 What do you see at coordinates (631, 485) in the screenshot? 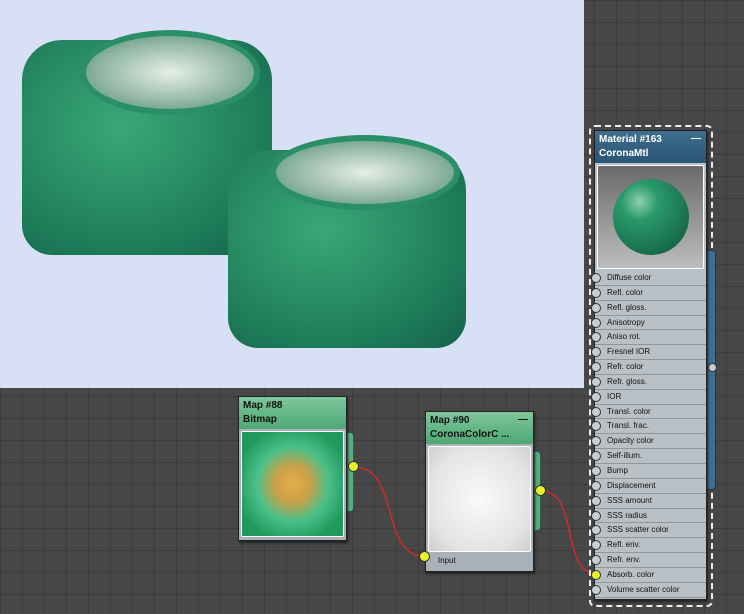
I see `slot-label: Displacement` at bounding box center [631, 485].